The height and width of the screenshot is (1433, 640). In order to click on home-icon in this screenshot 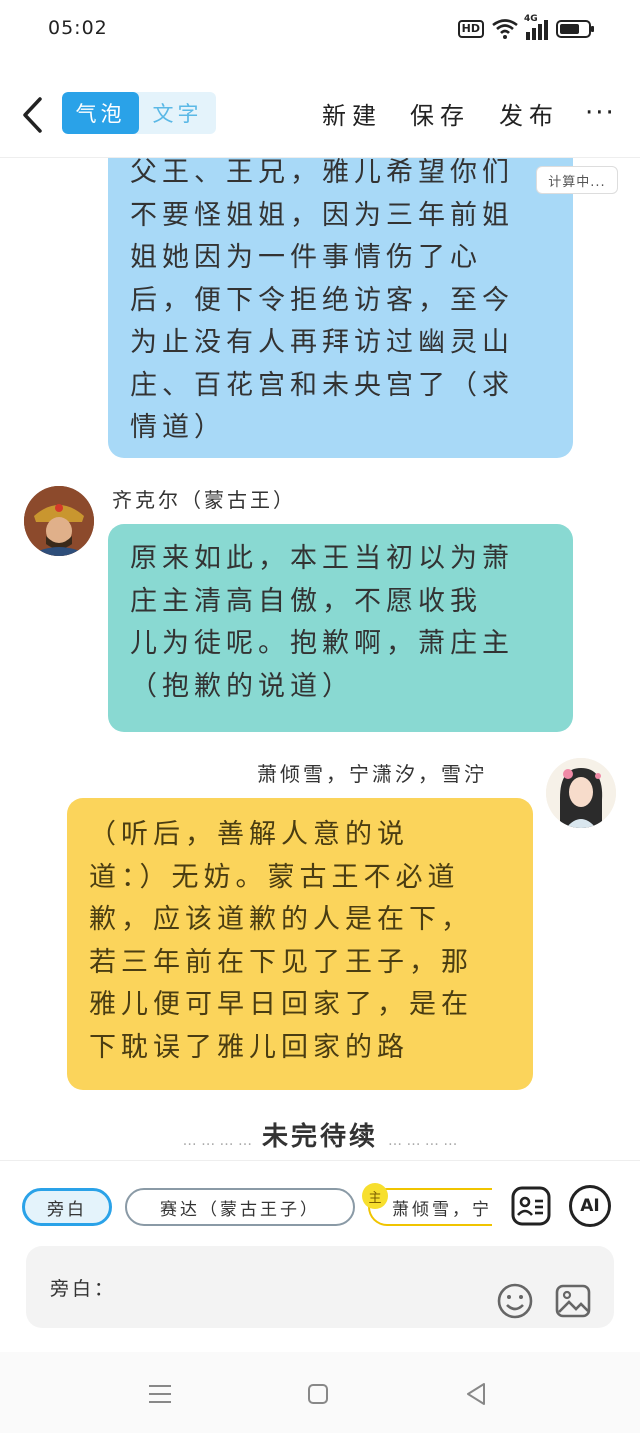, I will do `click(318, 1394)`.